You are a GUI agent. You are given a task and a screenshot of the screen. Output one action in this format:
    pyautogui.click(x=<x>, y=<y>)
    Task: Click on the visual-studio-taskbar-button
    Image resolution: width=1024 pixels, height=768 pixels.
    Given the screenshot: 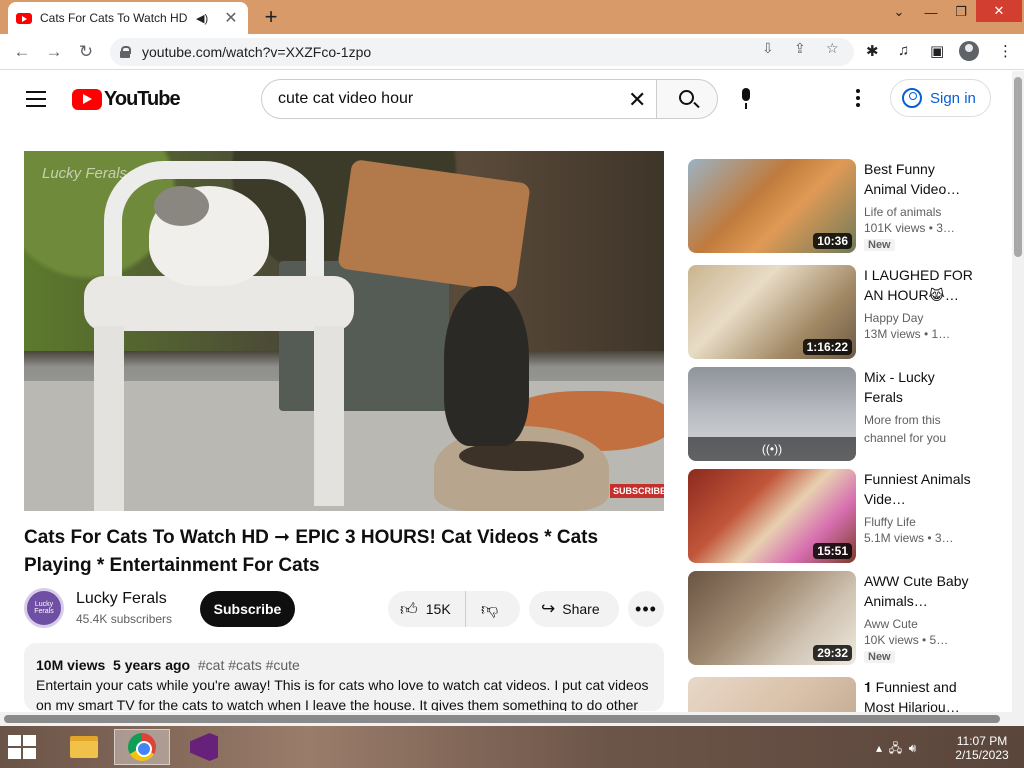 What is the action you would take?
    pyautogui.click(x=204, y=747)
    